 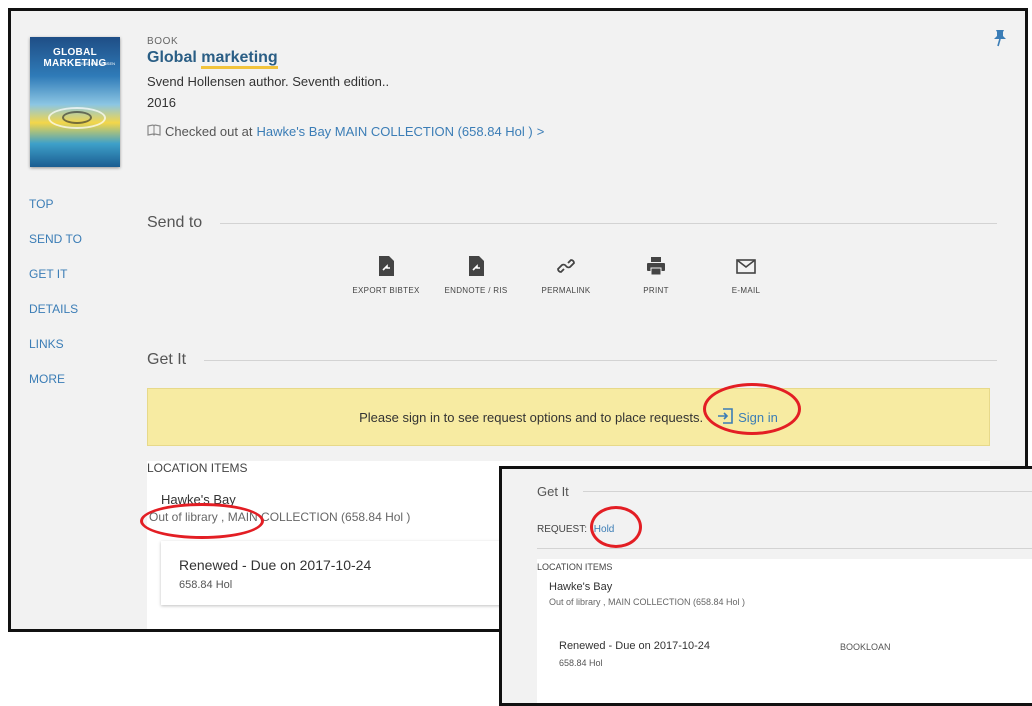 I want to click on nav-links: LINKS, so click(x=55, y=344).